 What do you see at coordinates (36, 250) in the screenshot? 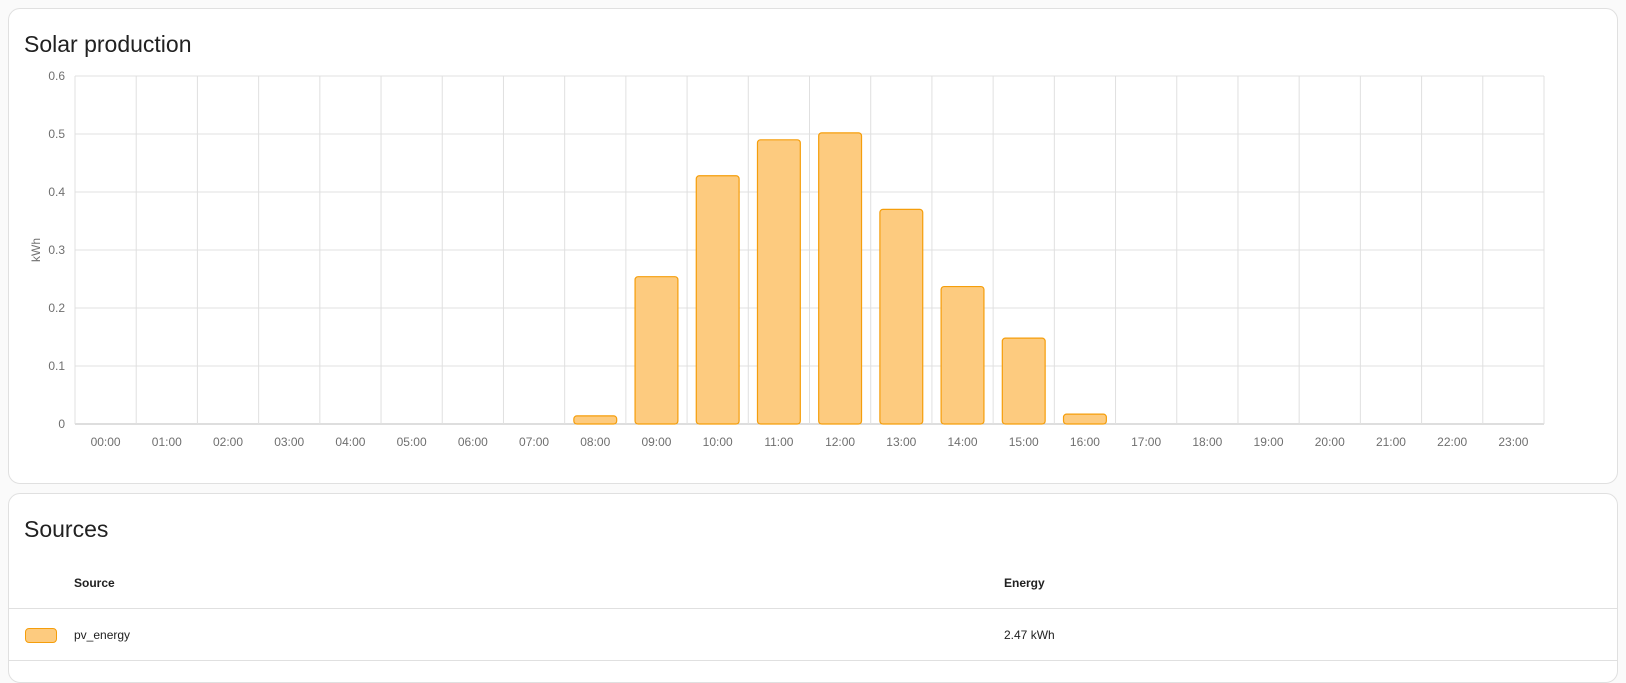
I see `y-axis-title: kWh` at bounding box center [36, 250].